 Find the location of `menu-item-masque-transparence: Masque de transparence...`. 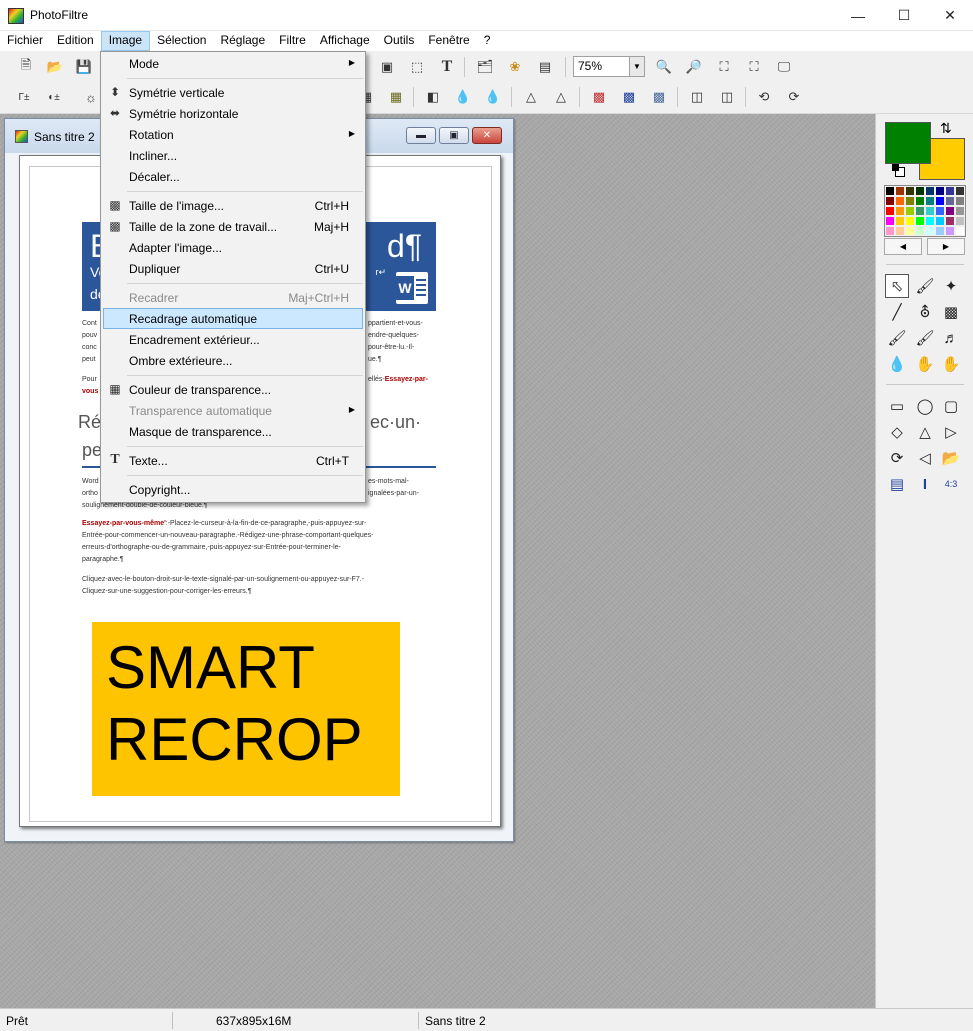

menu-item-masque-transparence: Masque de transparence... is located at coordinates (233, 431).